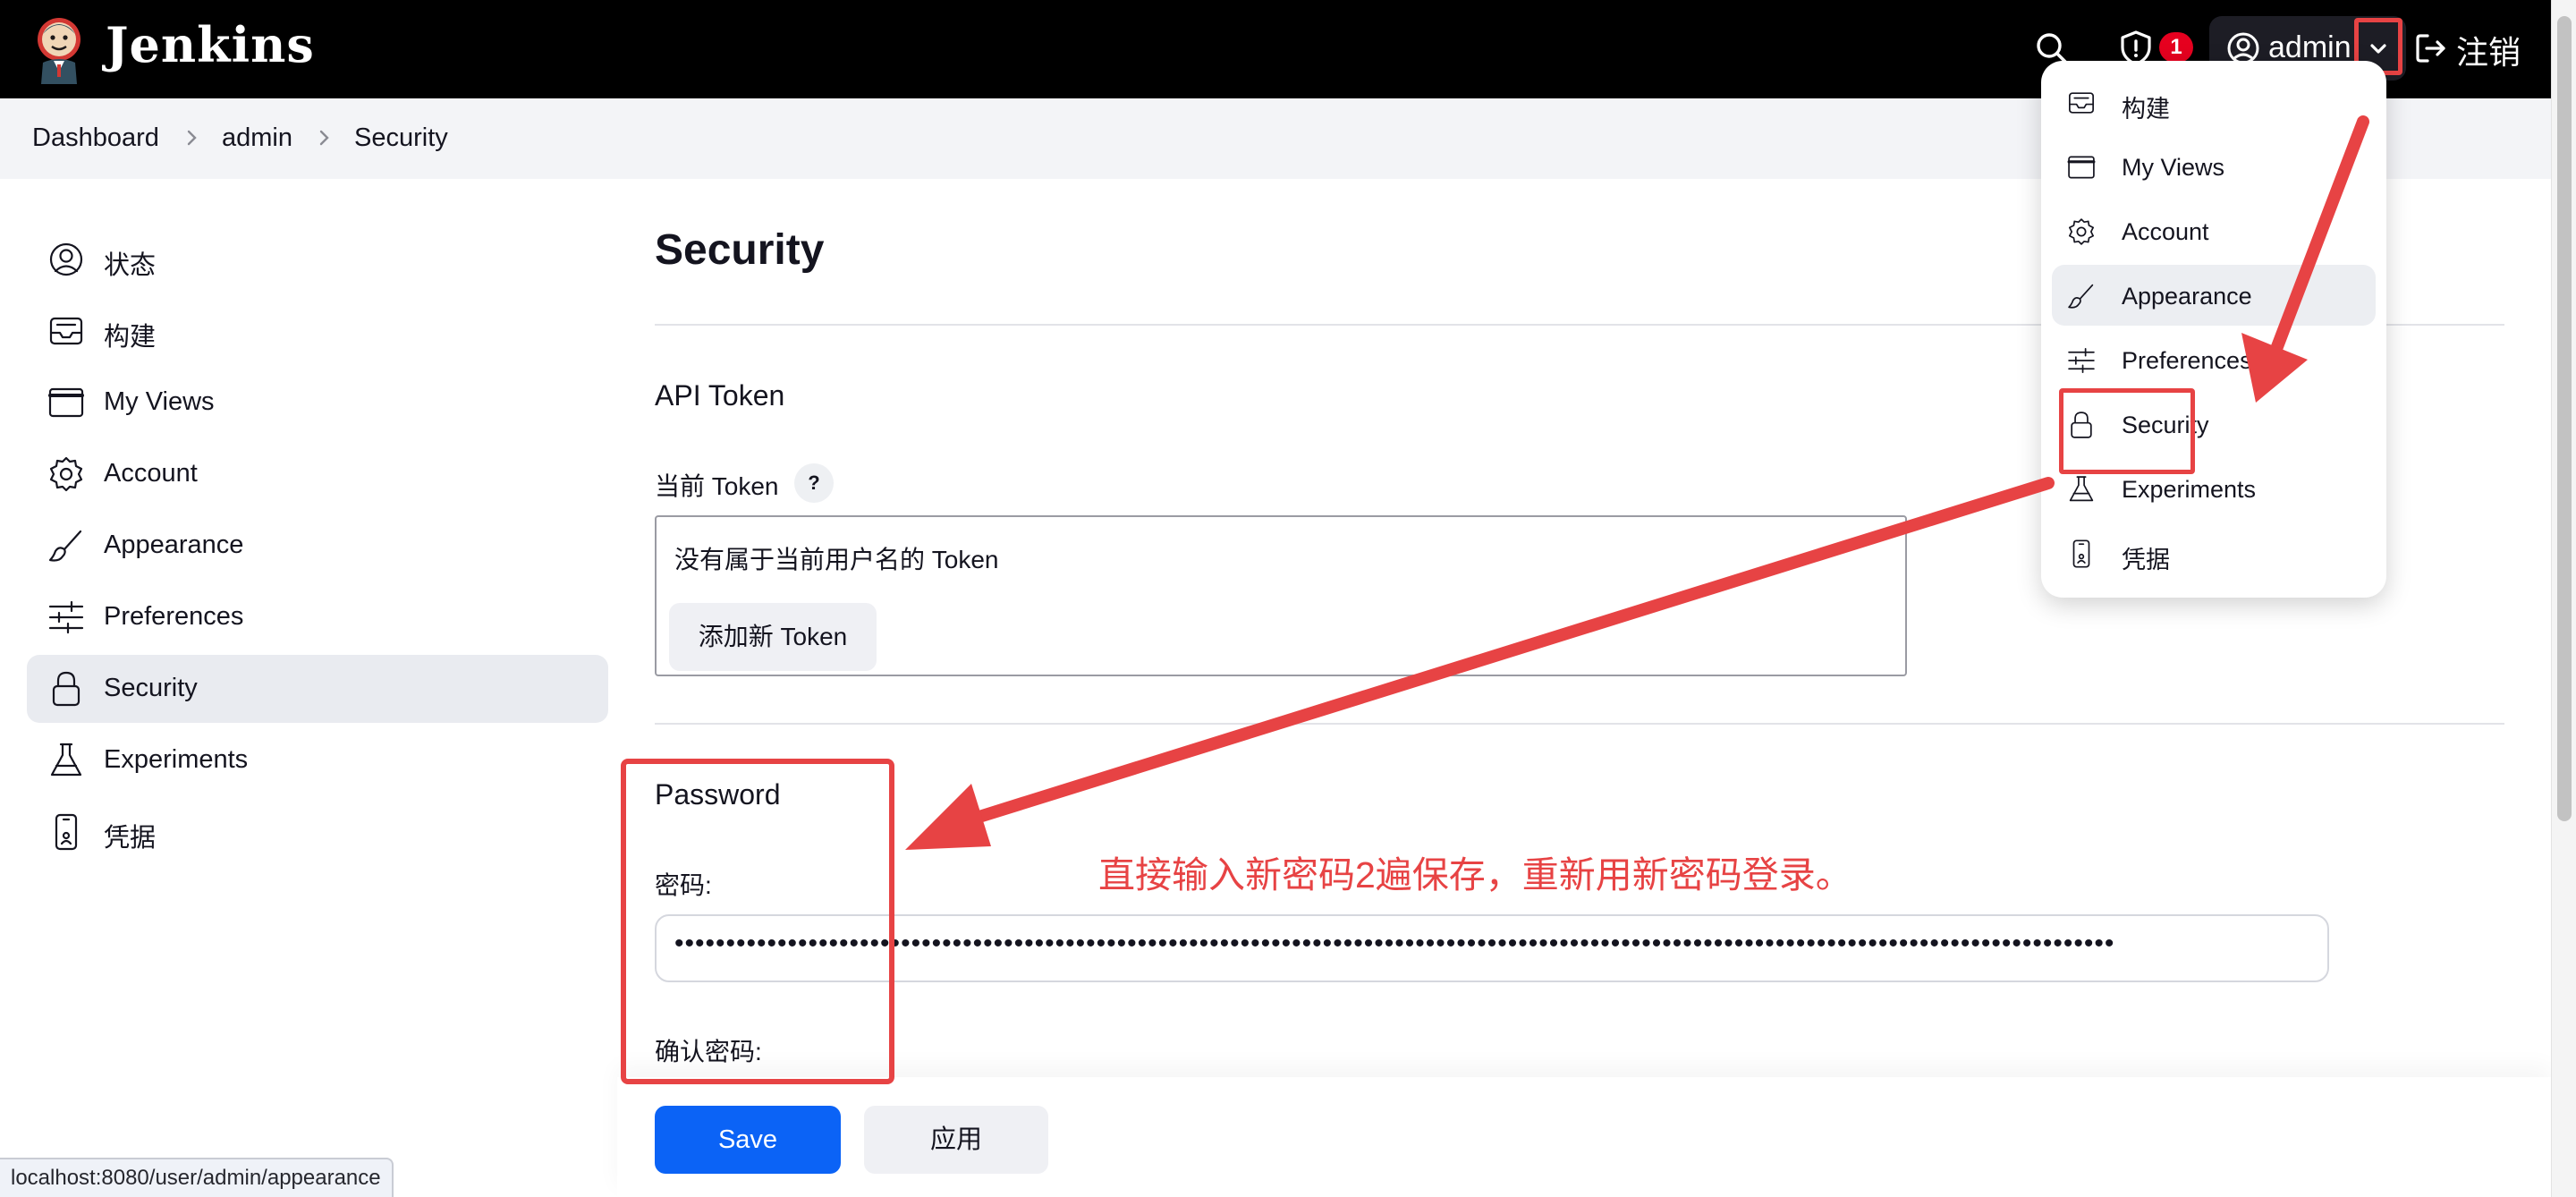  I want to click on logout-icon, so click(2431, 48).